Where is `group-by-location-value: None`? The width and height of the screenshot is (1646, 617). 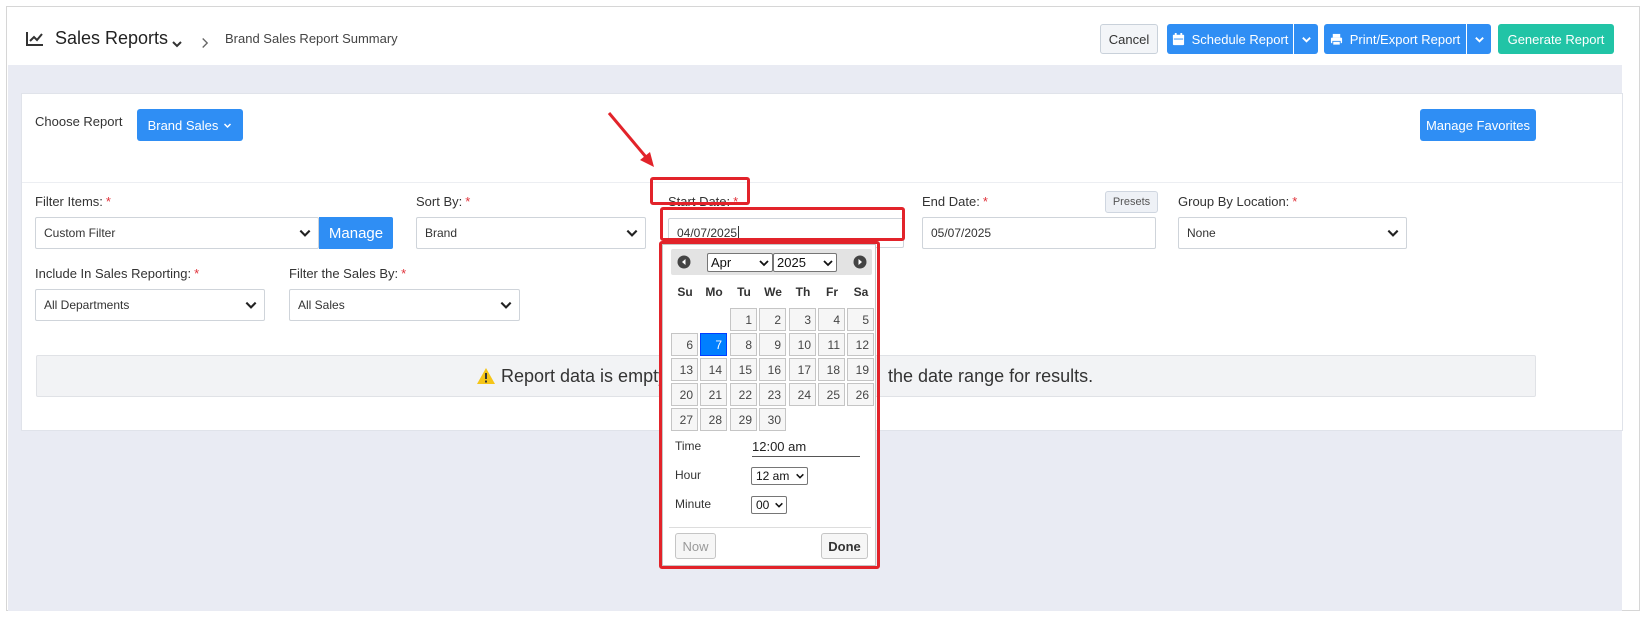
group-by-location-value: None is located at coordinates (1201, 233).